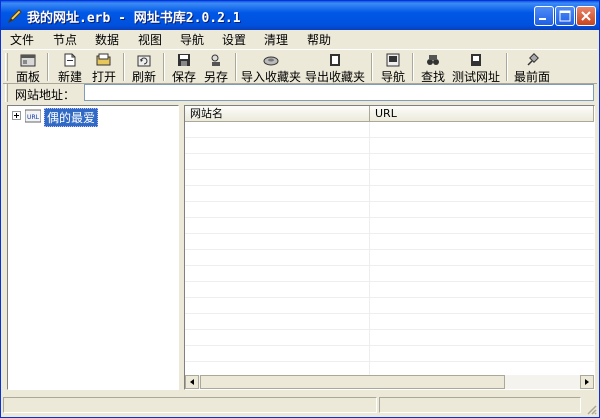 Image resolution: width=600 pixels, height=418 pixels. What do you see at coordinates (215, 60) in the screenshot?
I see `save-as-icon` at bounding box center [215, 60].